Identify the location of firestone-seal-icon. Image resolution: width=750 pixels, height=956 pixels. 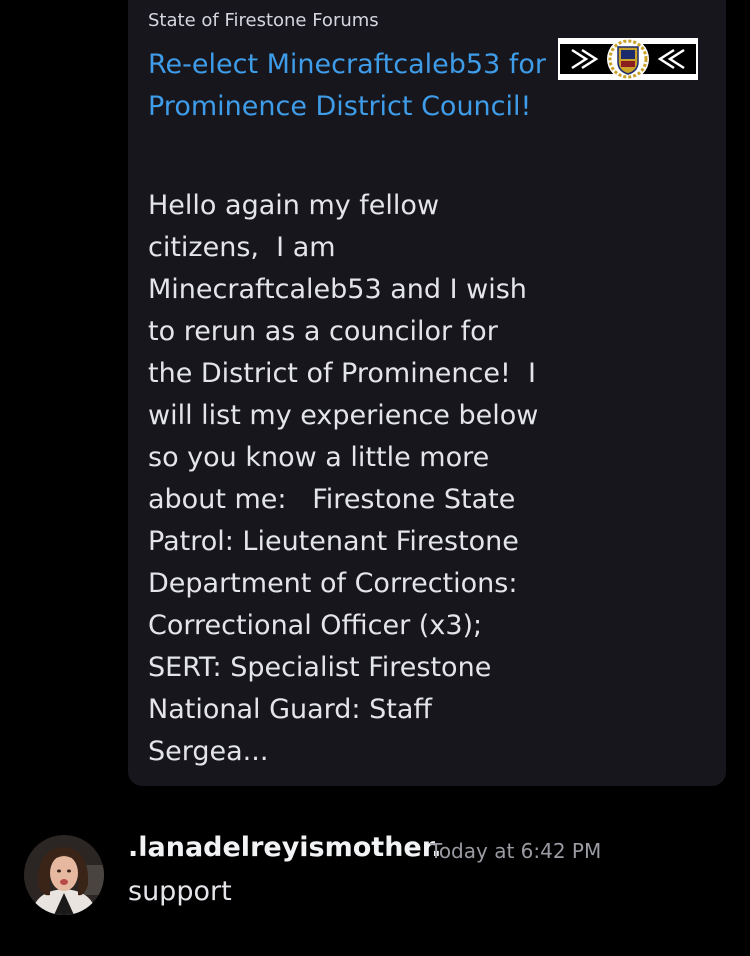
(628, 59).